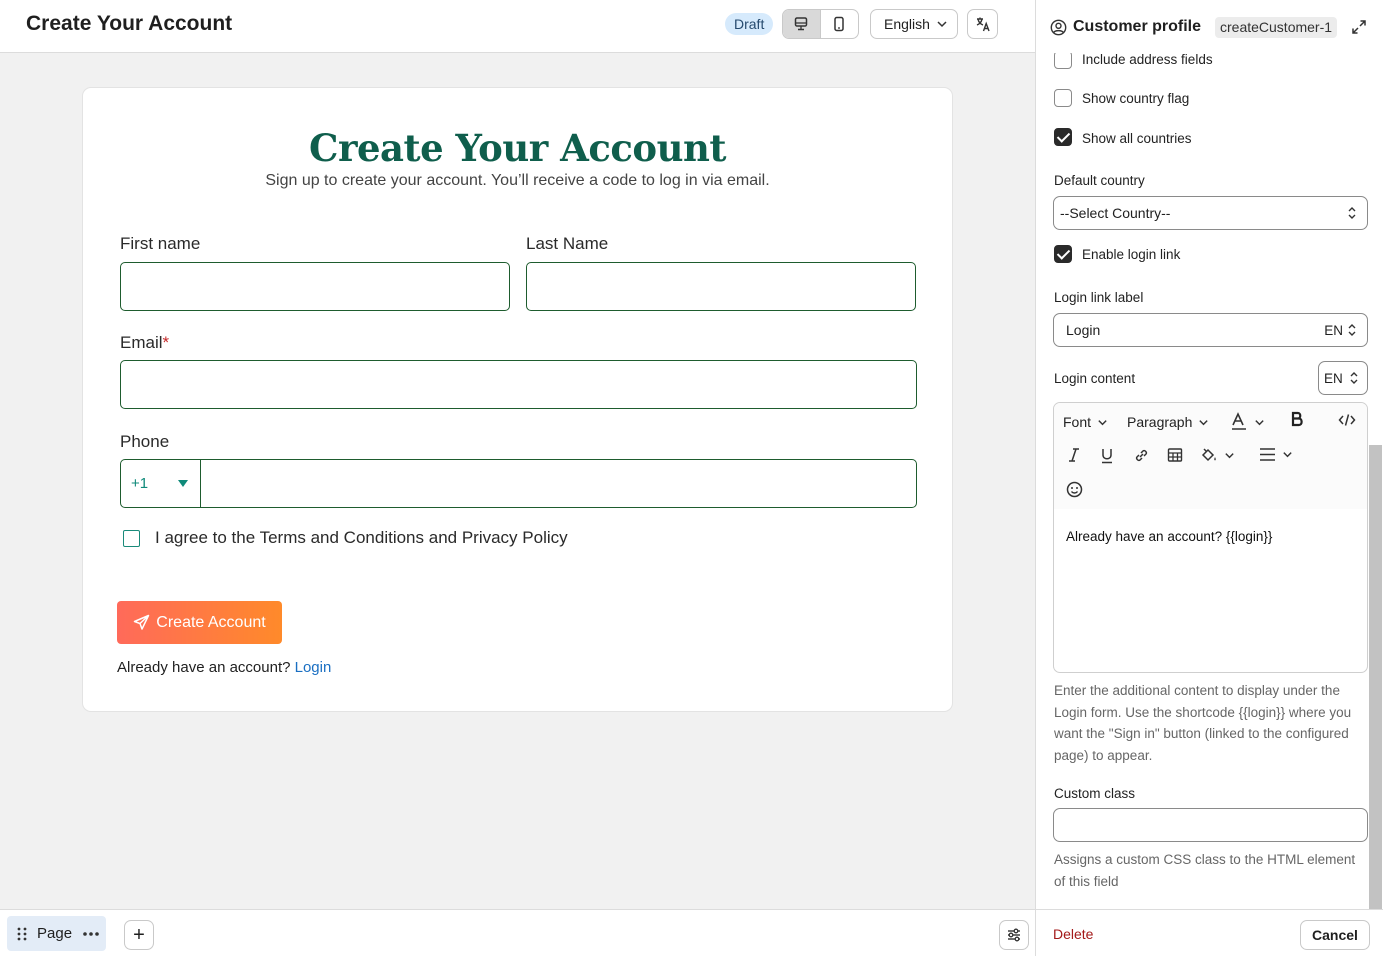  What do you see at coordinates (1137, 26) in the screenshot?
I see `panel-title: Customer profile` at bounding box center [1137, 26].